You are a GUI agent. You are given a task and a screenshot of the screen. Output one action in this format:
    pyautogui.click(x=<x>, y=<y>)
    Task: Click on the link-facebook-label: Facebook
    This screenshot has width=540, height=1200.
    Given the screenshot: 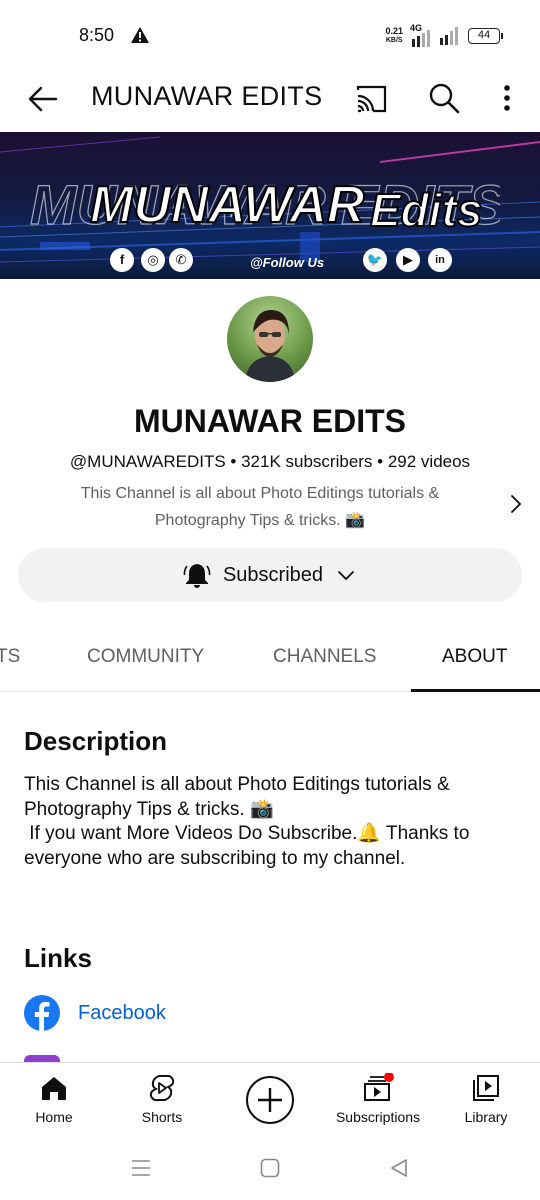 What is the action you would take?
    pyautogui.click(x=122, y=1012)
    